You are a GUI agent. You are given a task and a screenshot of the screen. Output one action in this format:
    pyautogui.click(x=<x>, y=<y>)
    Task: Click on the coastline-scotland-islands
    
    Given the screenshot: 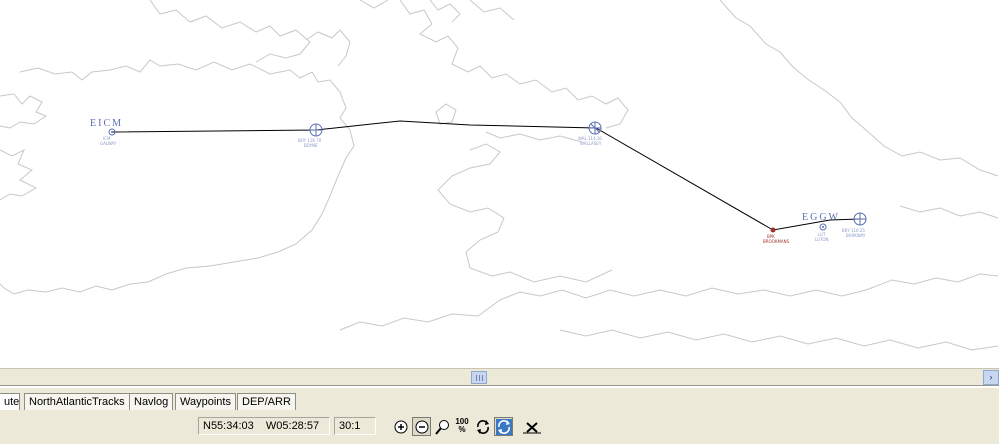 What is the action you would take?
    pyautogui.click(x=472, y=11)
    